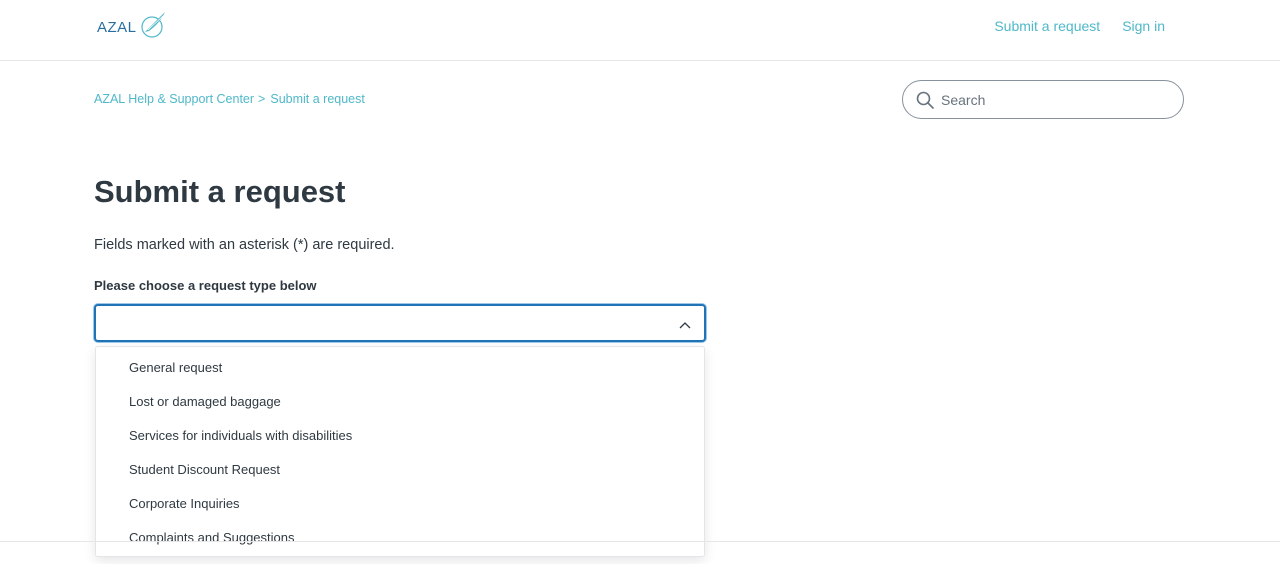 The image size is (1280, 564). I want to click on request-type-select, so click(400, 323).